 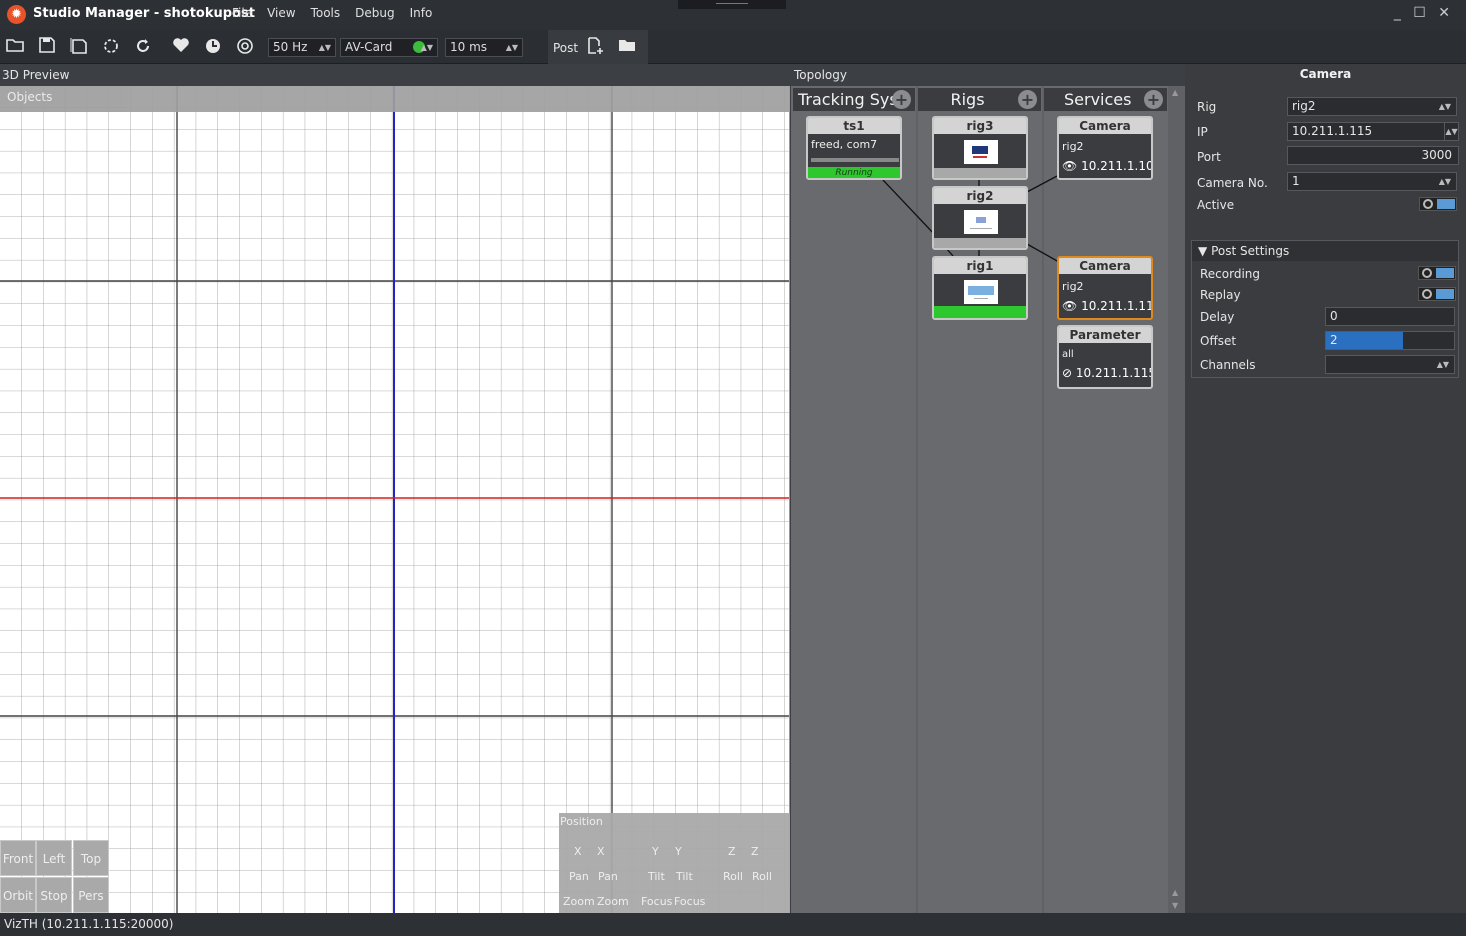 I want to click on rig-node-rig1: rig1, so click(x=980, y=288).